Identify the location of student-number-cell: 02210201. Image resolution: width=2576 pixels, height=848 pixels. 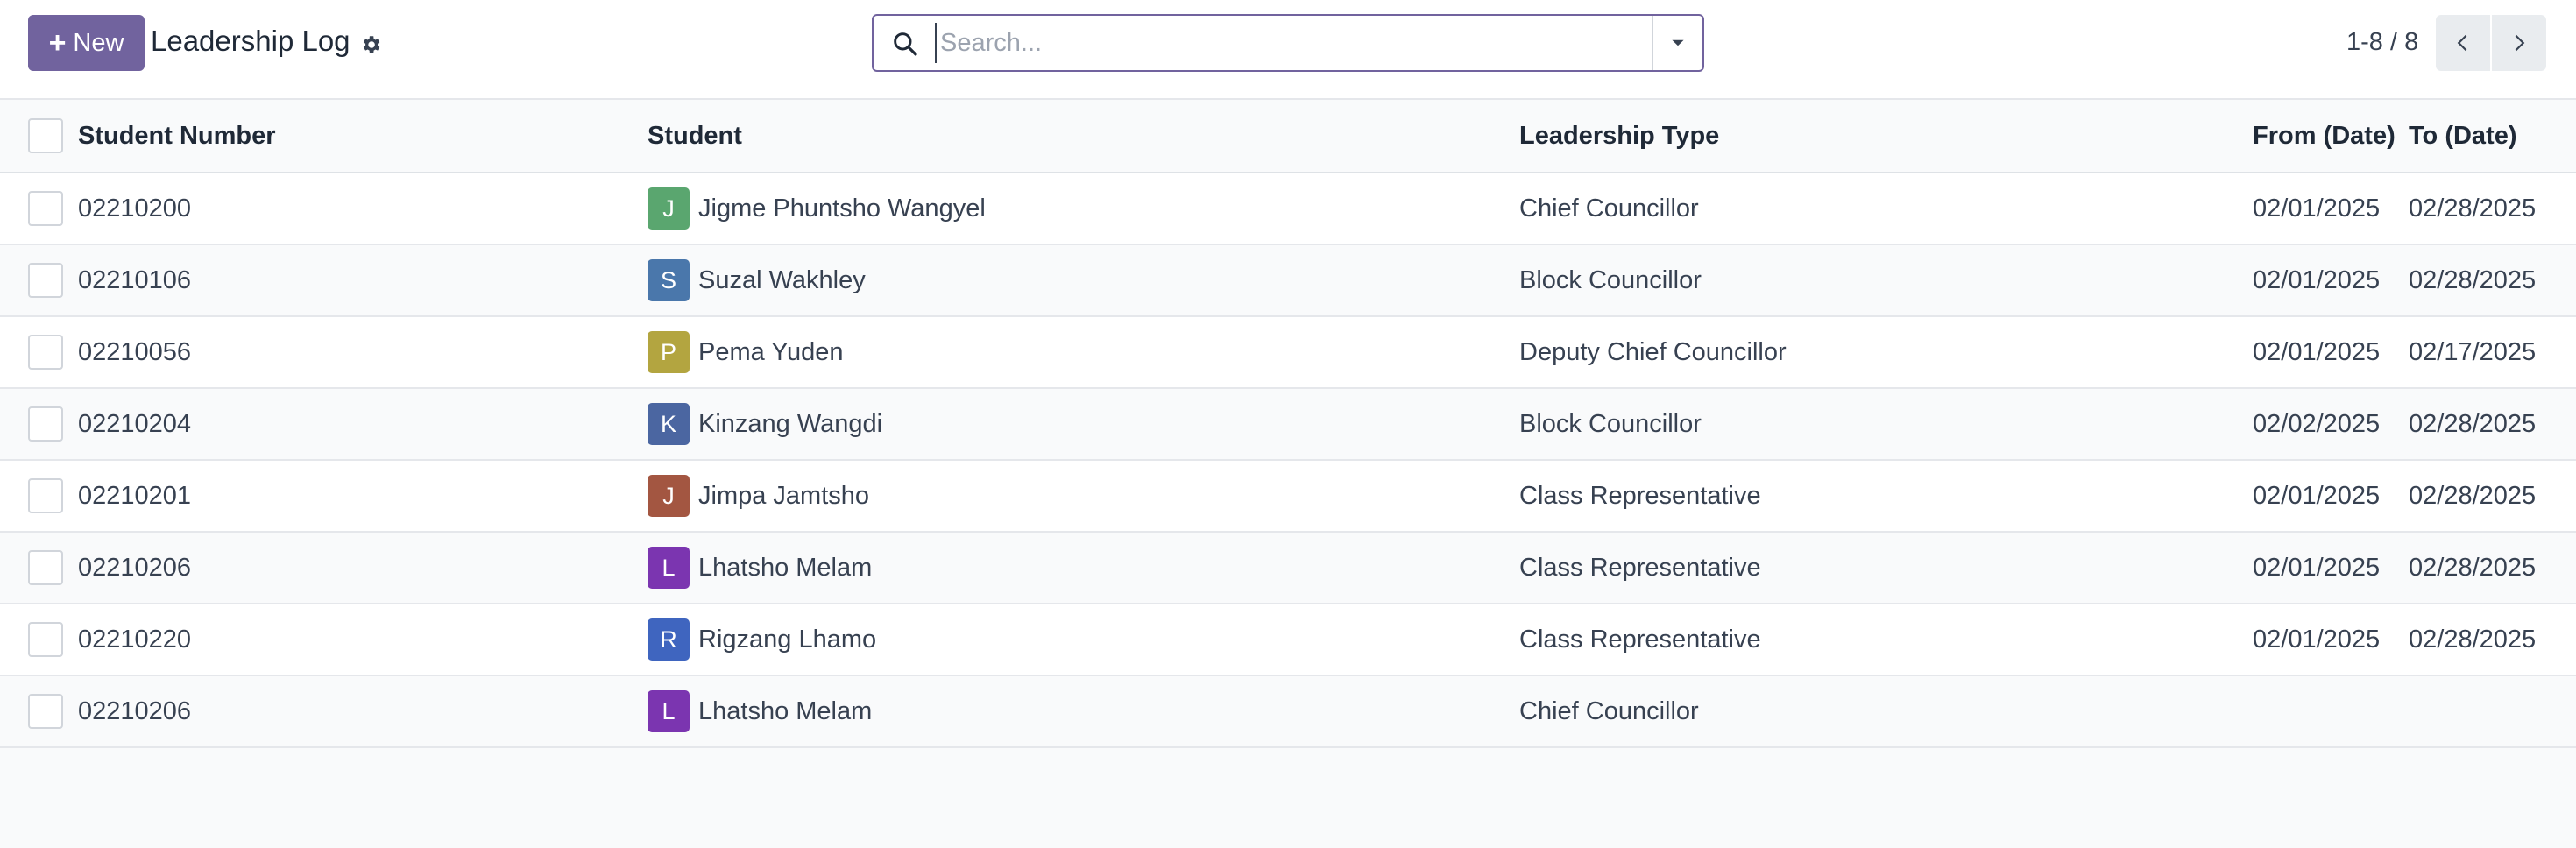
(135, 496).